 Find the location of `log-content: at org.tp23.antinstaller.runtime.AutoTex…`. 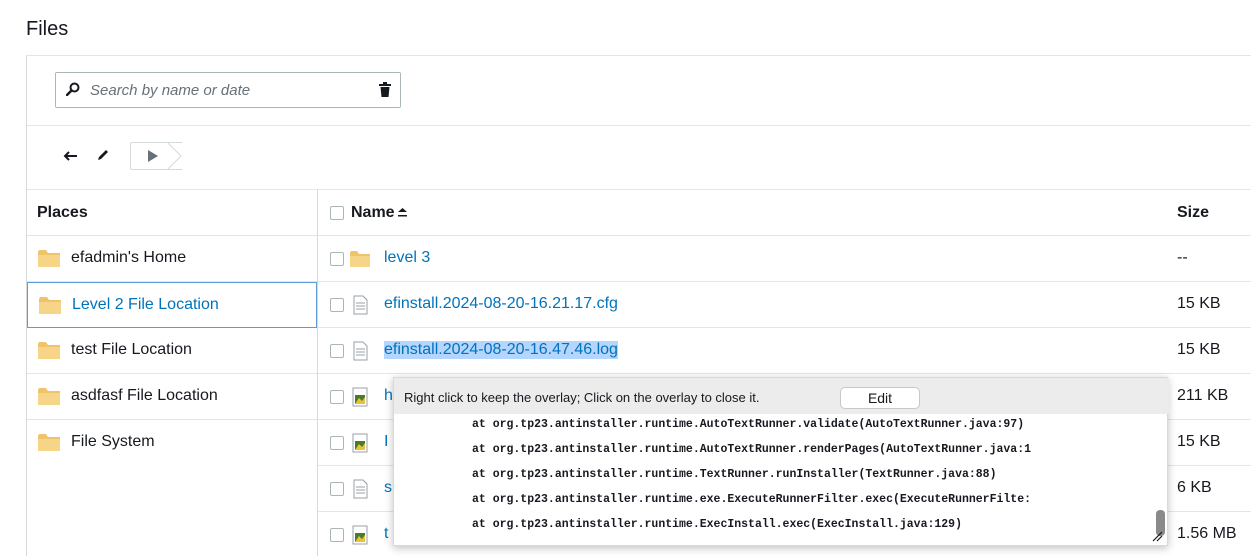

log-content: at org.tp23.antinstaller.runtime.AutoTex… is located at coordinates (774, 478).